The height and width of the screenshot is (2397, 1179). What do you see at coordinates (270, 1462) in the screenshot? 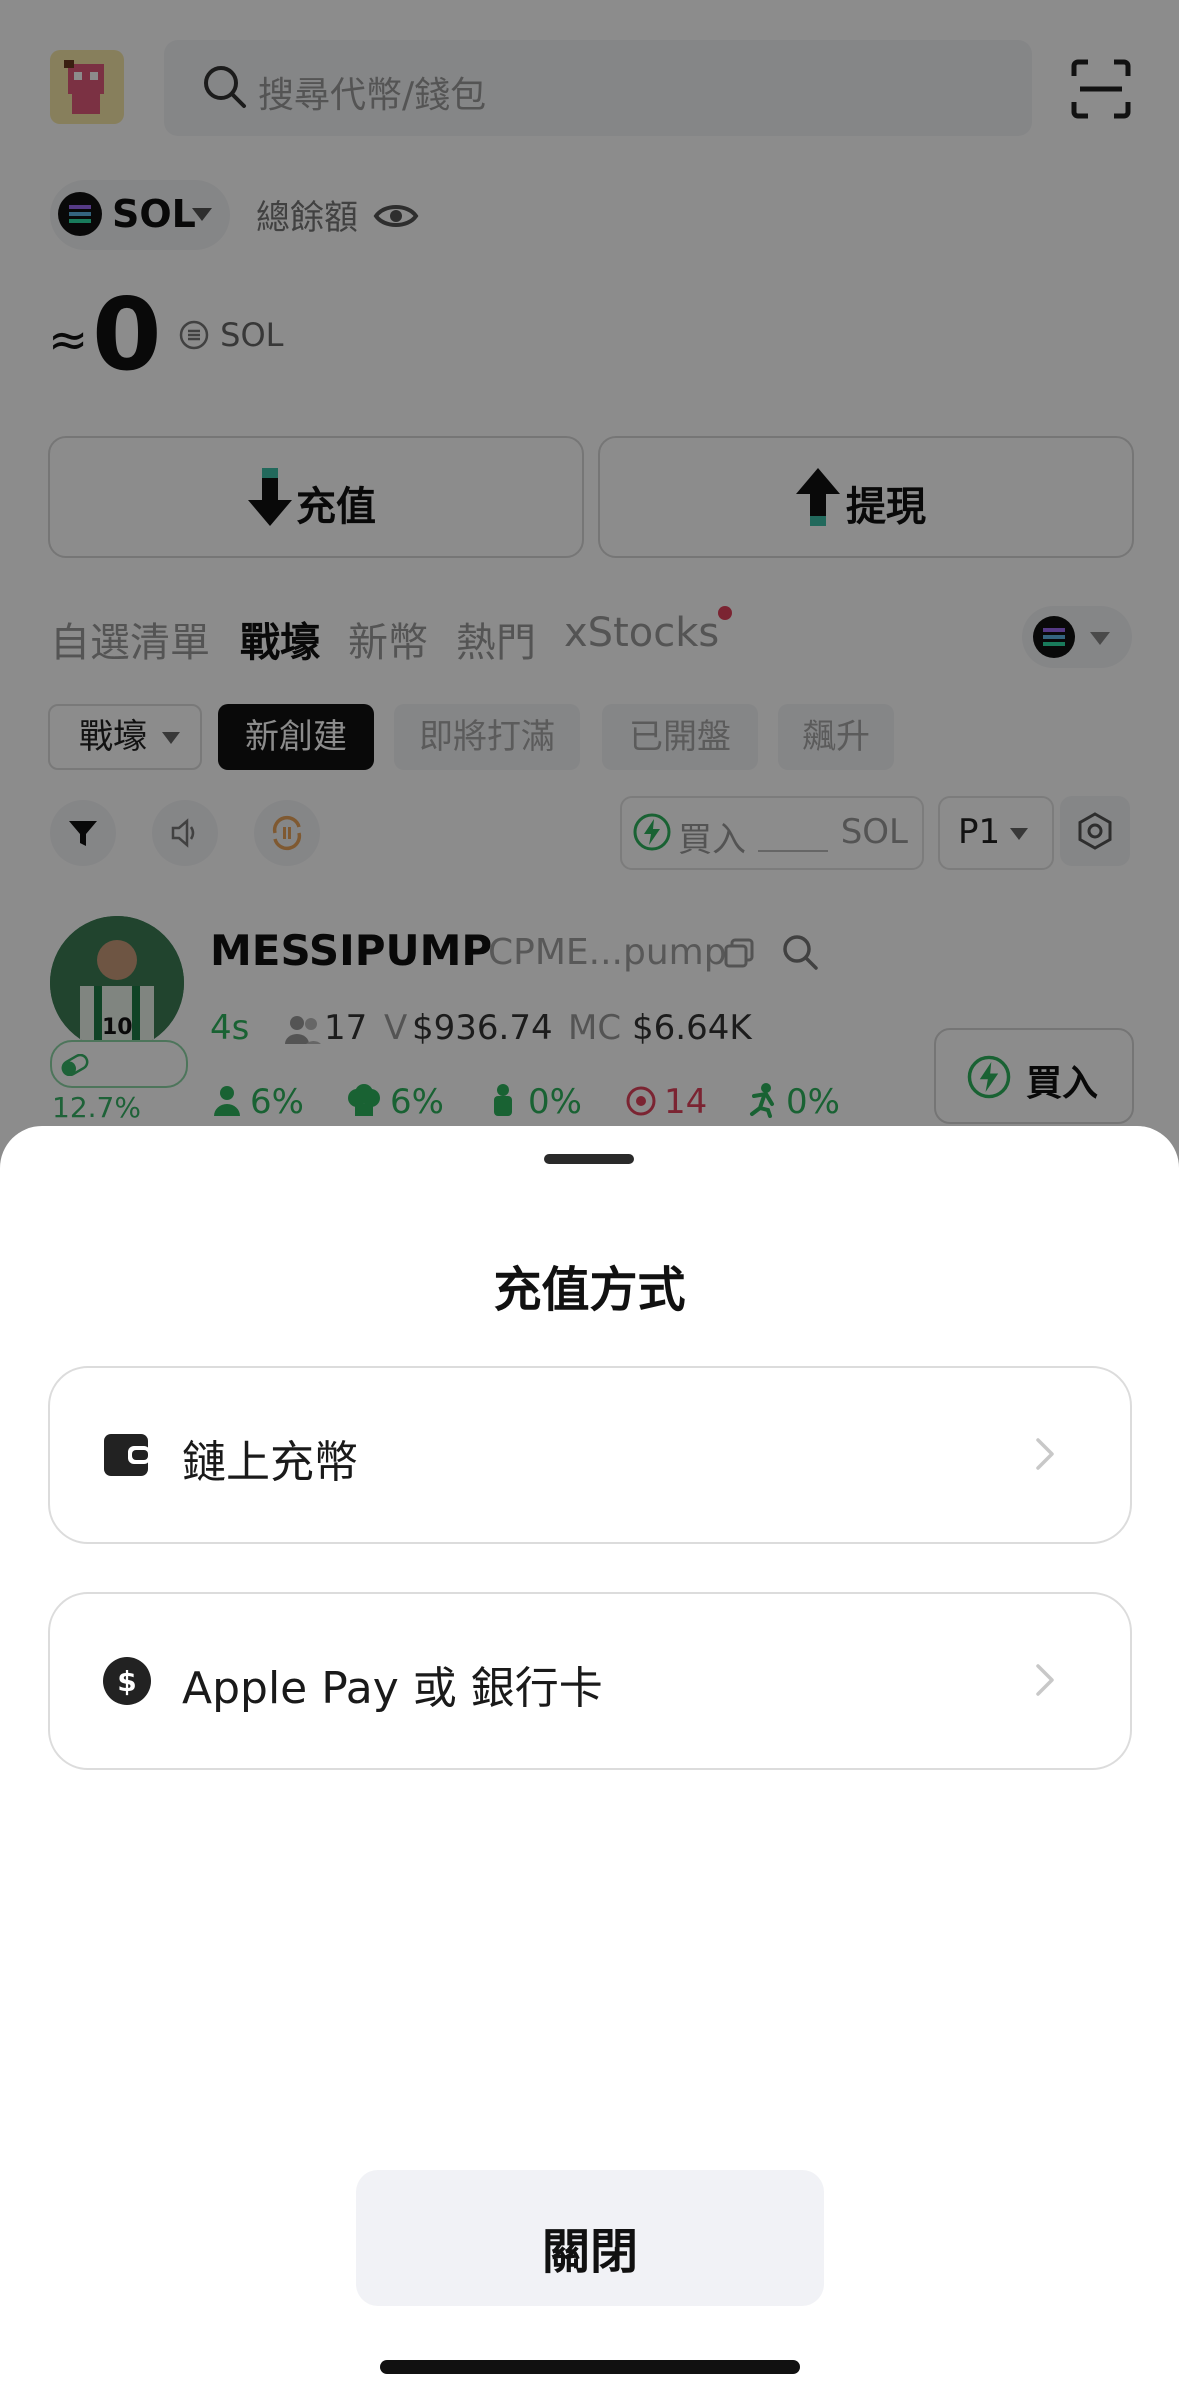
I see `option-label: 鏈上充幣` at bounding box center [270, 1462].